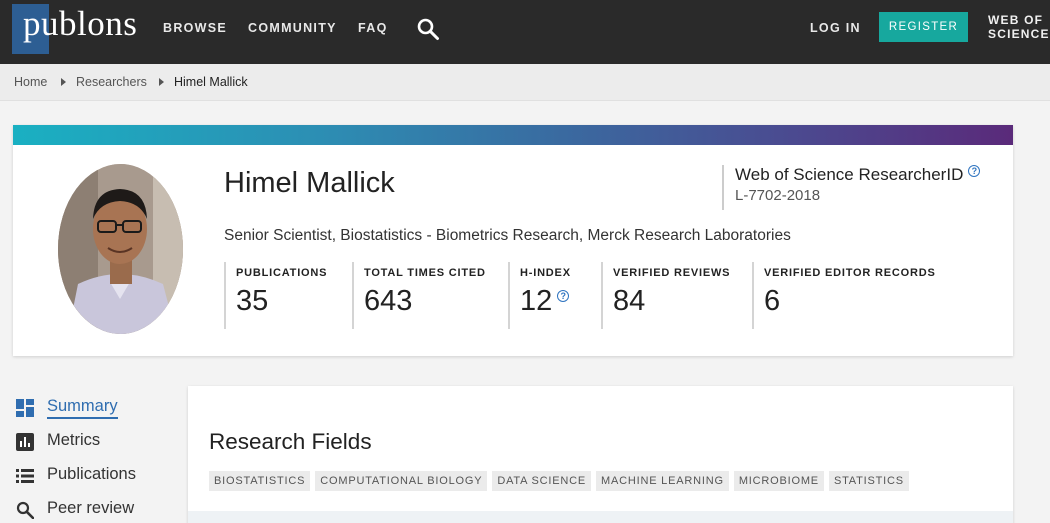 This screenshot has width=1050, height=523. Describe the element at coordinates (25, 408) in the screenshot. I see `dashboard-icon` at that location.